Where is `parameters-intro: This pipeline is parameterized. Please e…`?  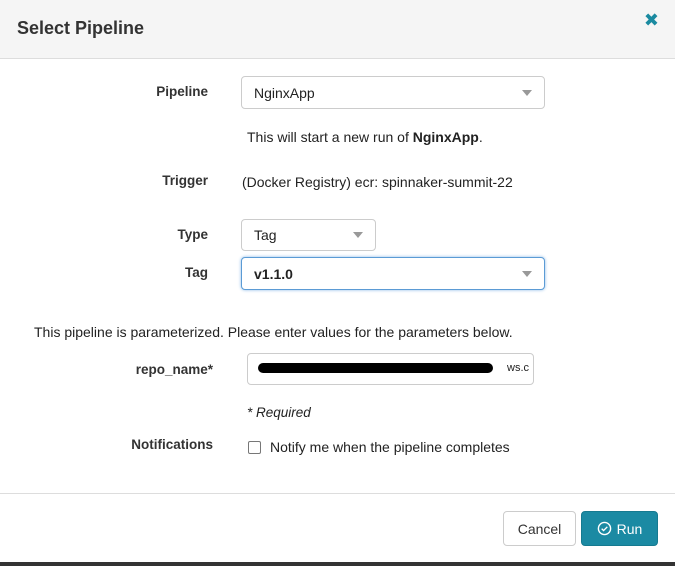 parameters-intro: This pipeline is parameterized. Please e… is located at coordinates (273, 332).